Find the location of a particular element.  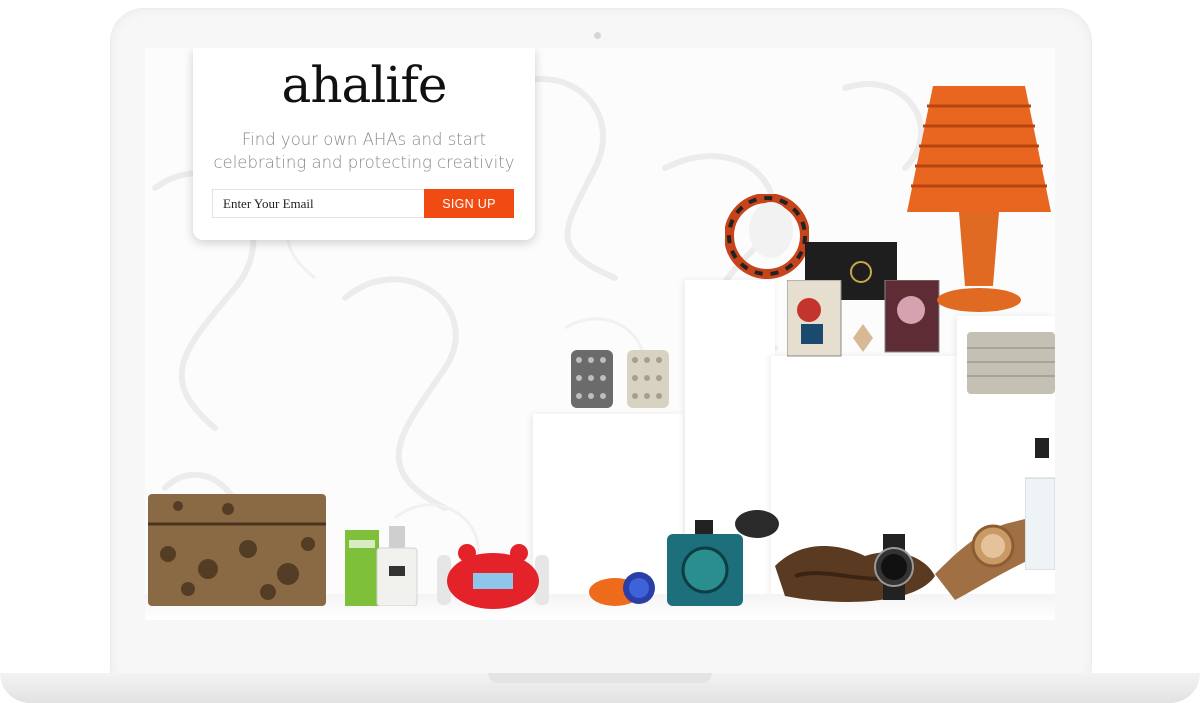

snakeskin-clutch is located at coordinates (237, 550).